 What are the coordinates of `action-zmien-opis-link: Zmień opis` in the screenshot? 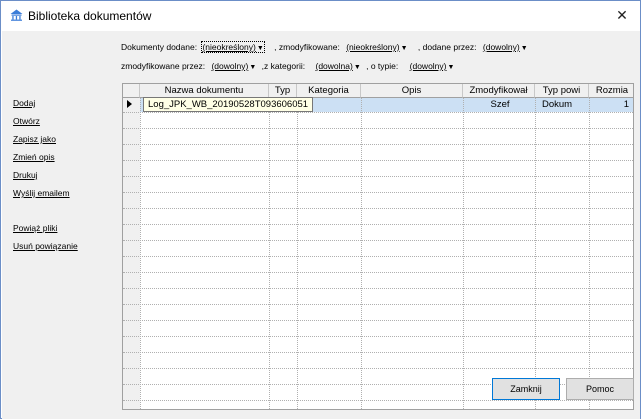 It's located at (34, 157).